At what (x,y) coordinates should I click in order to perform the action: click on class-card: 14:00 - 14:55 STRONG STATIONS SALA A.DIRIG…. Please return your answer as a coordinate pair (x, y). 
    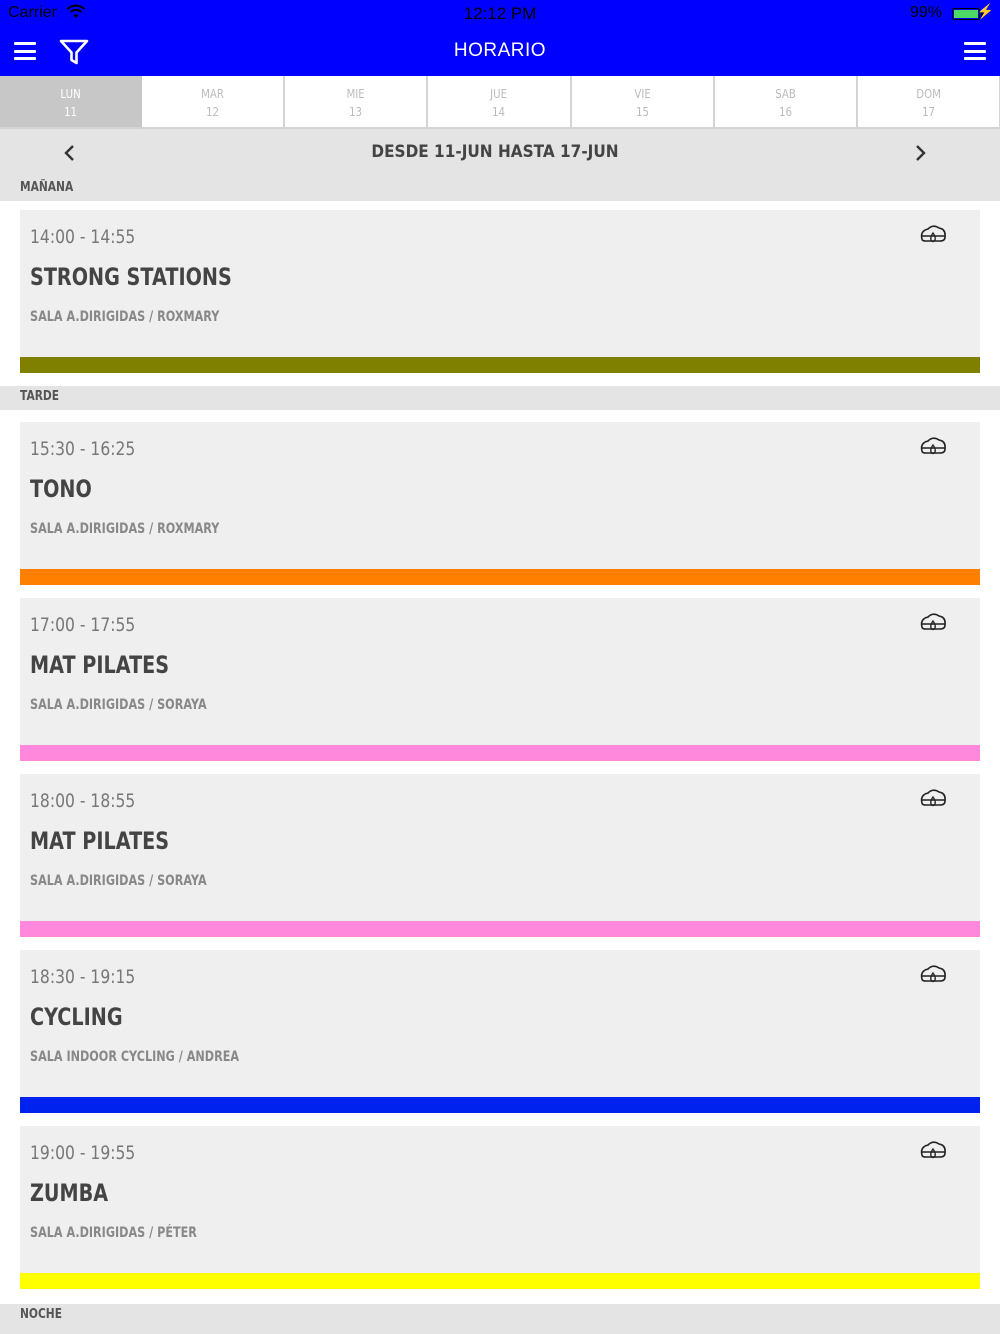
    Looking at the image, I should click on (500, 291).